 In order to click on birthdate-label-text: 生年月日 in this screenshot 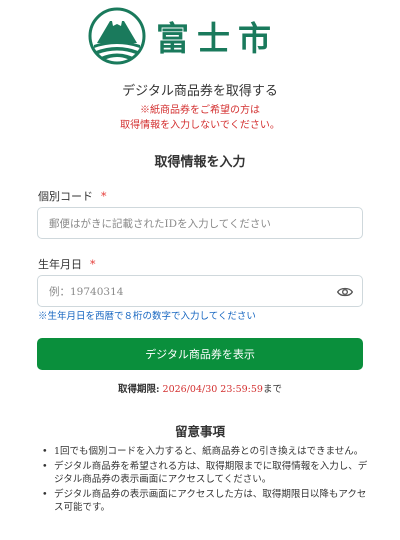, I will do `click(60, 264)`.